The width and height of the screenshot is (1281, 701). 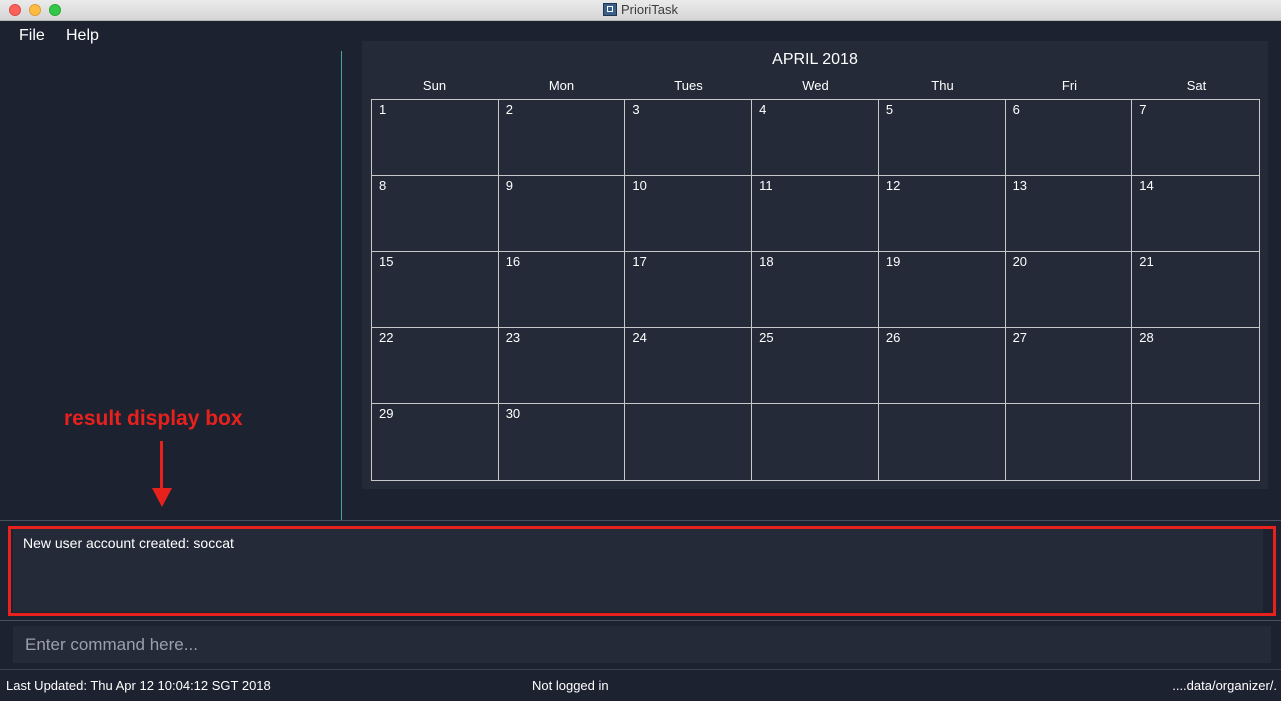 I want to click on status-login: Not logged in, so click(x=570, y=685).